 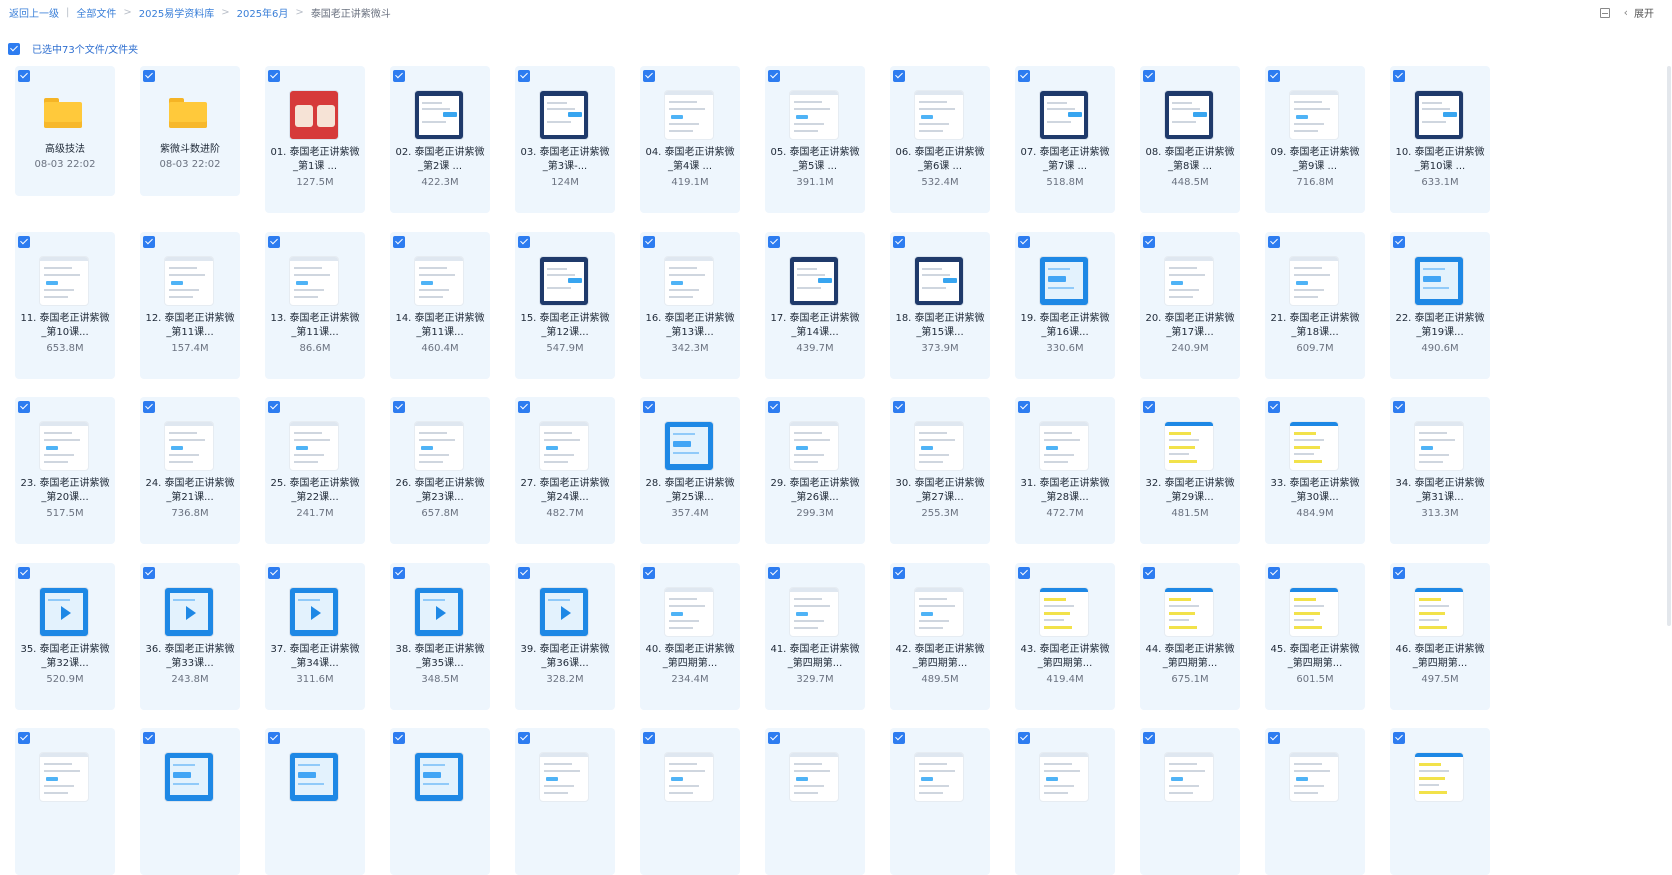 What do you see at coordinates (440, 636) in the screenshot?
I see `file-card: 38. 泰国老正讲紫微_第35课... 348.5M` at bounding box center [440, 636].